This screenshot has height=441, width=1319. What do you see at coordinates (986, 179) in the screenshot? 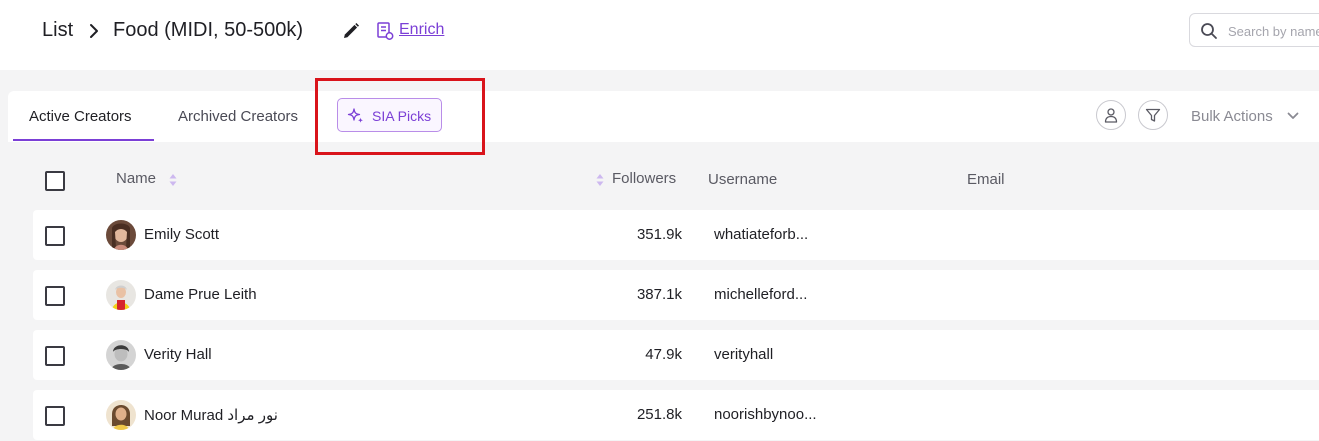
I see `column-header-email: Email` at bounding box center [986, 179].